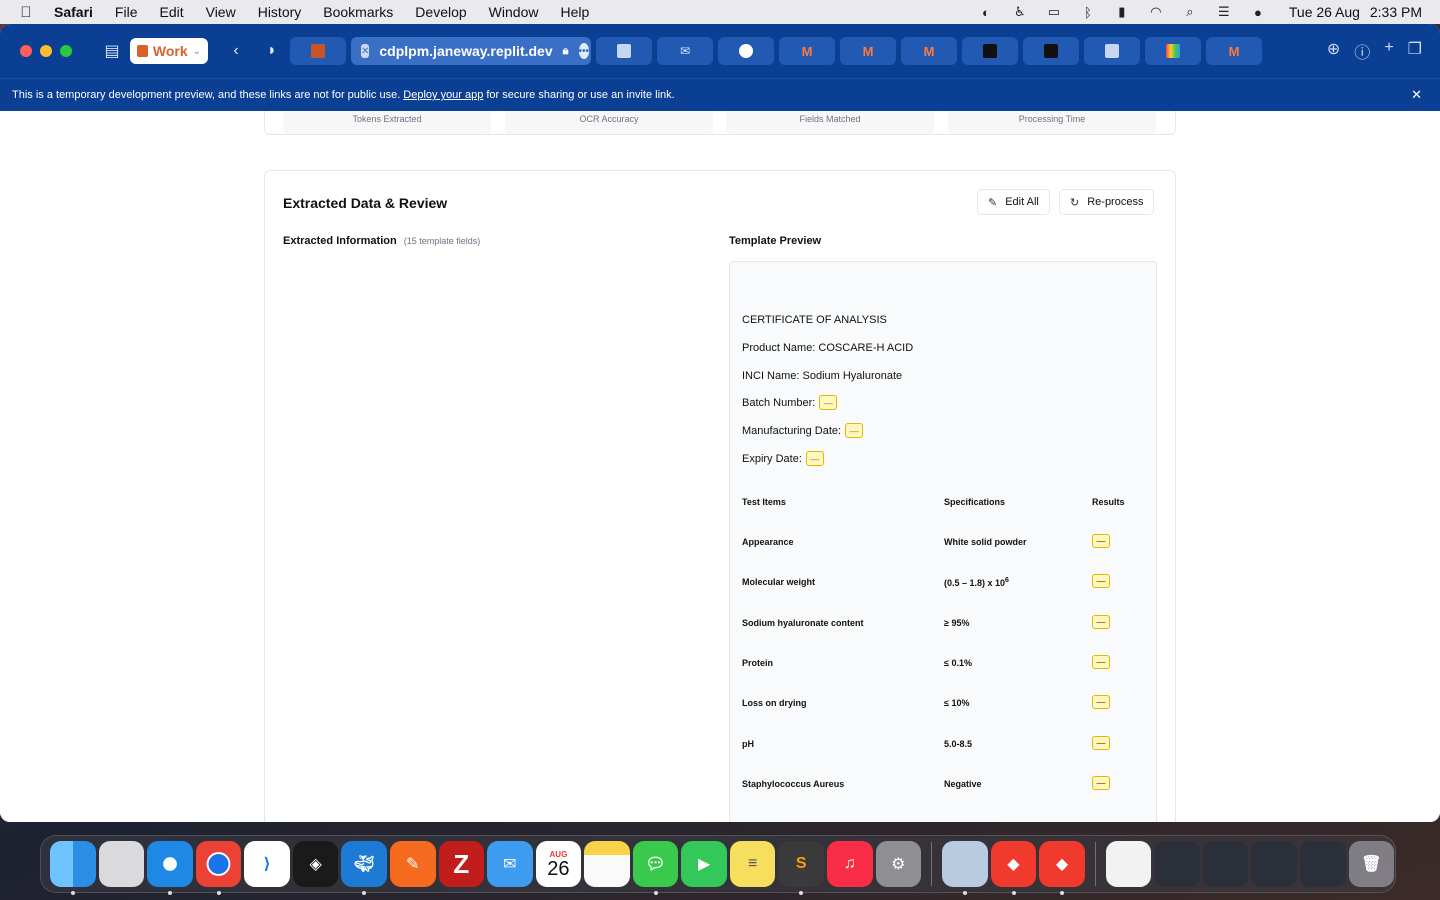 This screenshot has height=900, width=1440. I want to click on notes-icon, so click(607, 864).